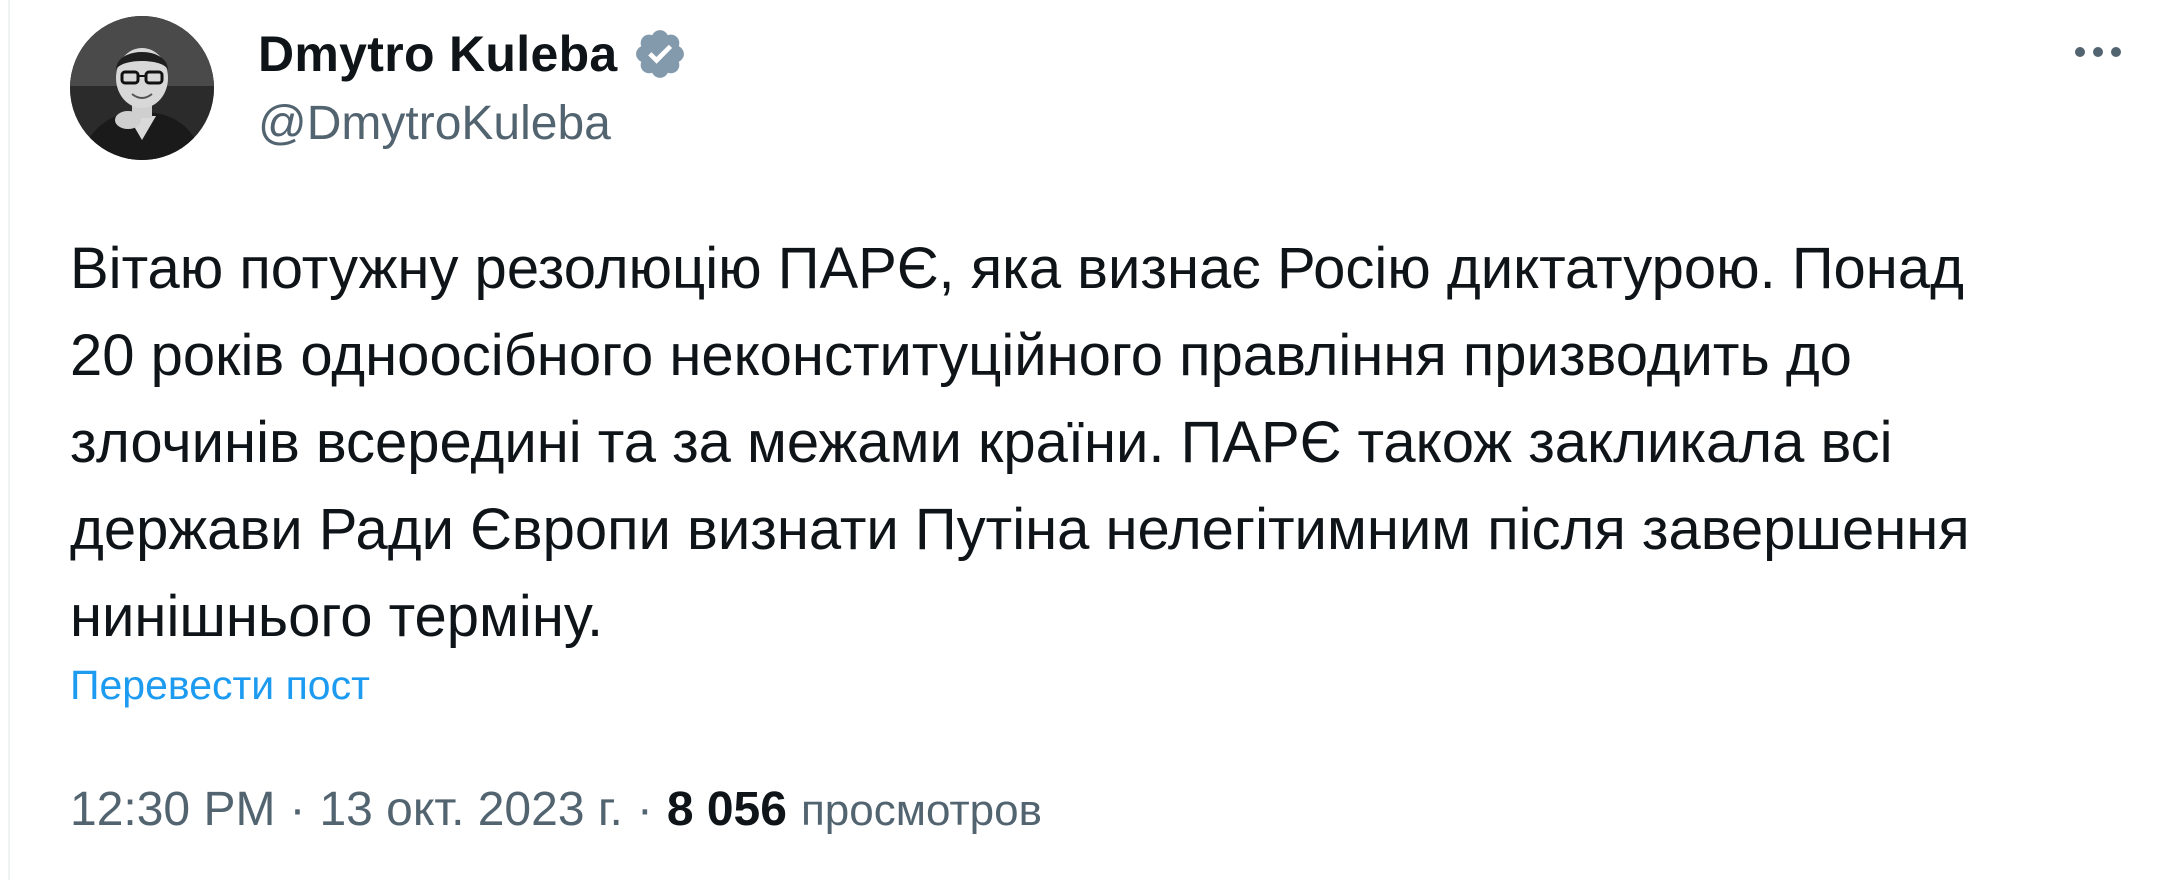  What do you see at coordinates (660, 54) in the screenshot?
I see `verified-badge-icon` at bounding box center [660, 54].